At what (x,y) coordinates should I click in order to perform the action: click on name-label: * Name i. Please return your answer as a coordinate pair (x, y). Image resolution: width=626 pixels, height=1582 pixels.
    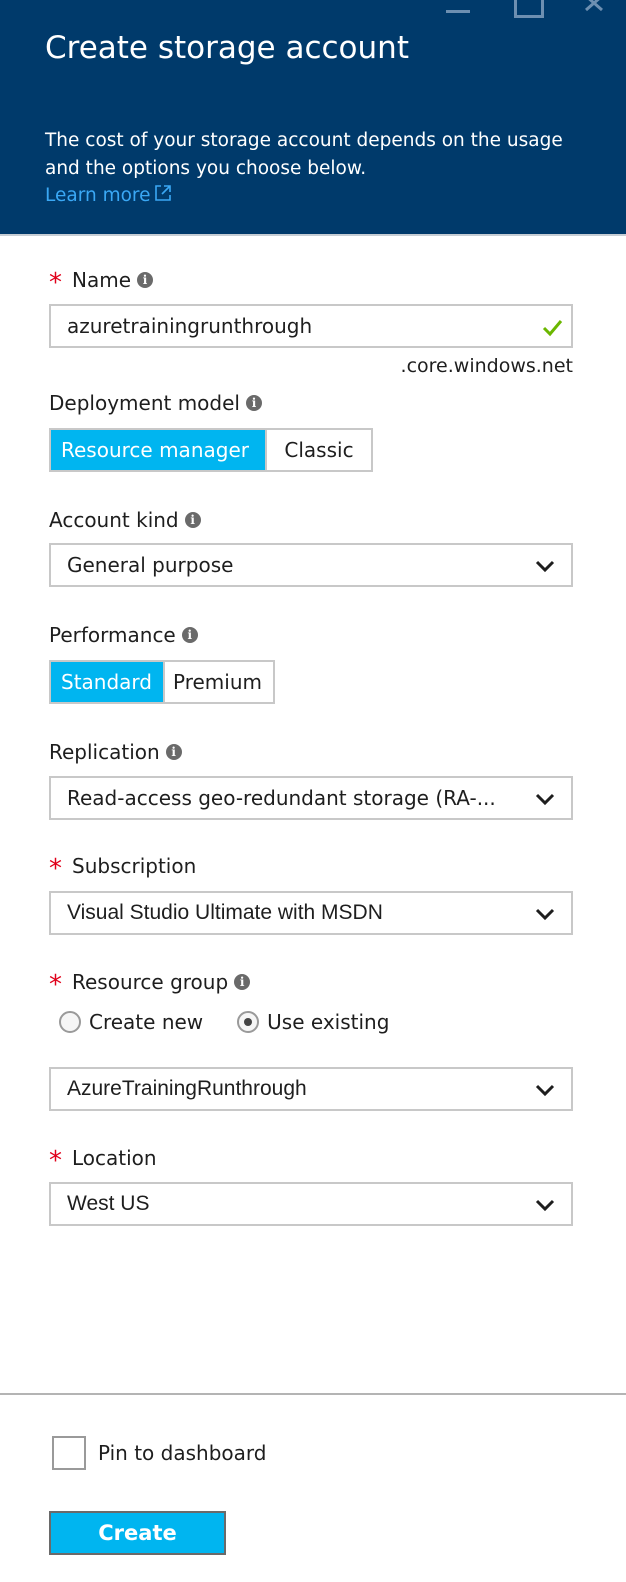
    Looking at the image, I should click on (101, 282).